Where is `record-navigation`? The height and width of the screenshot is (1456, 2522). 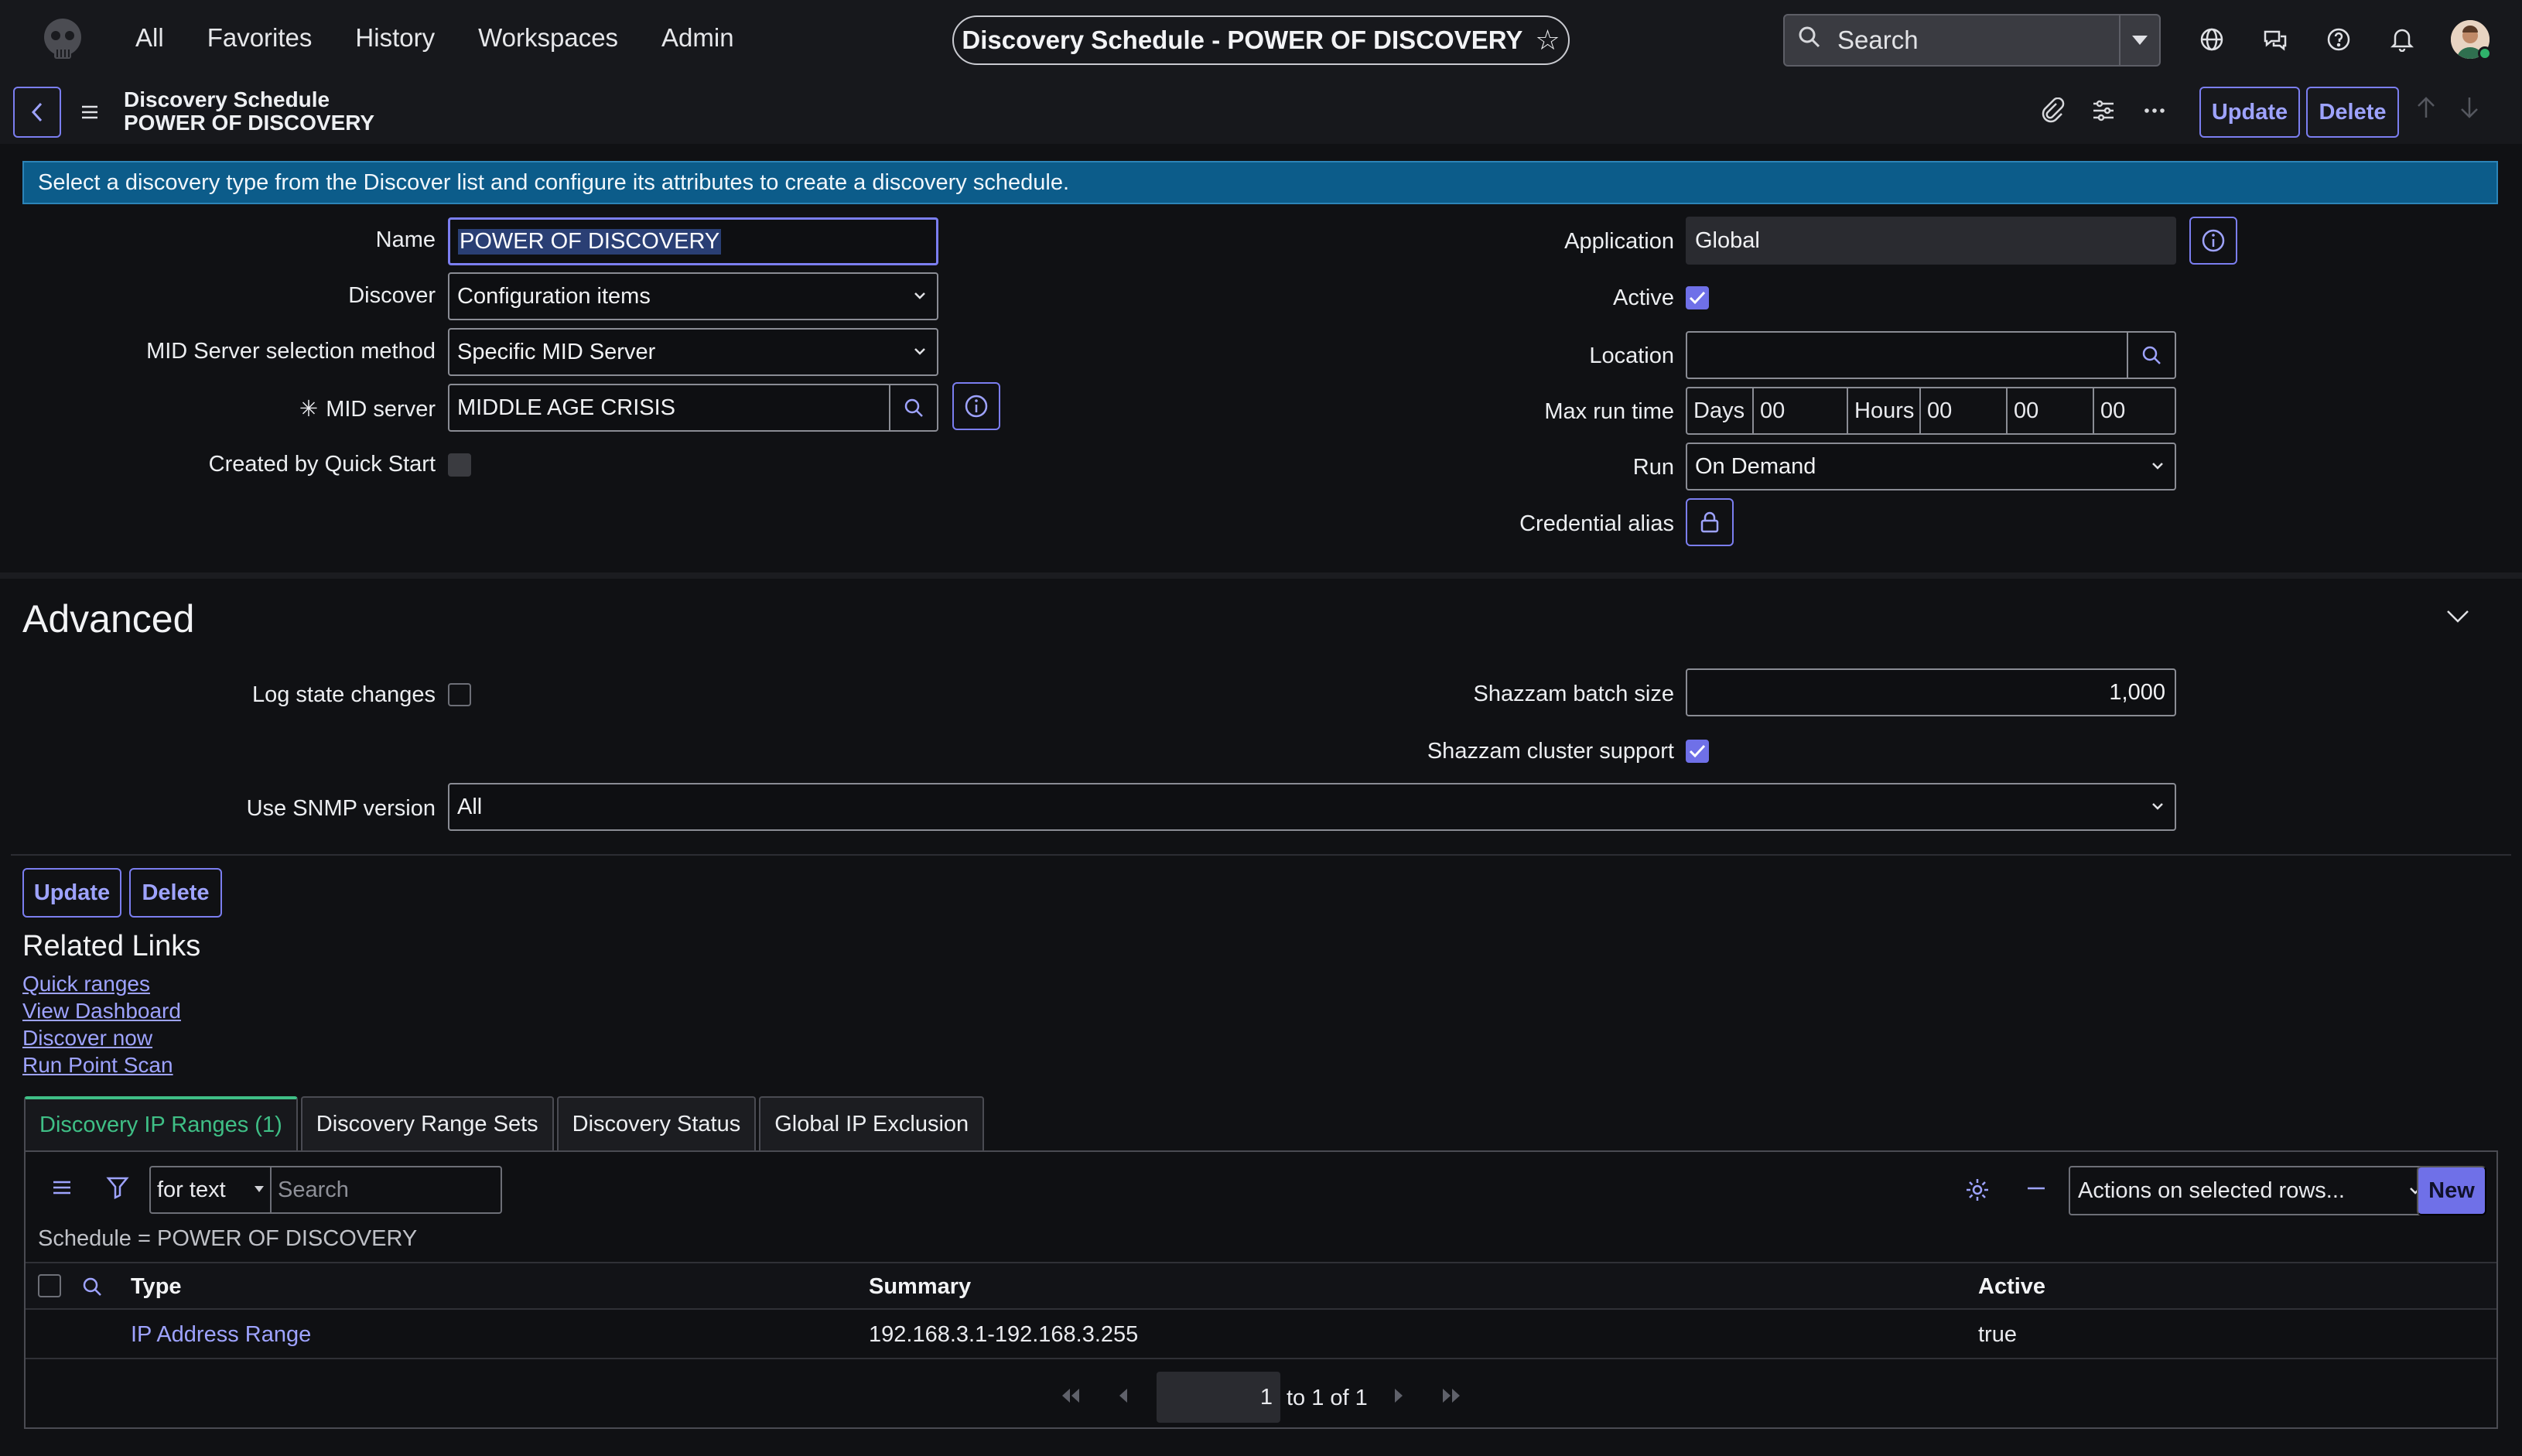
record-navigation is located at coordinates (2447, 111).